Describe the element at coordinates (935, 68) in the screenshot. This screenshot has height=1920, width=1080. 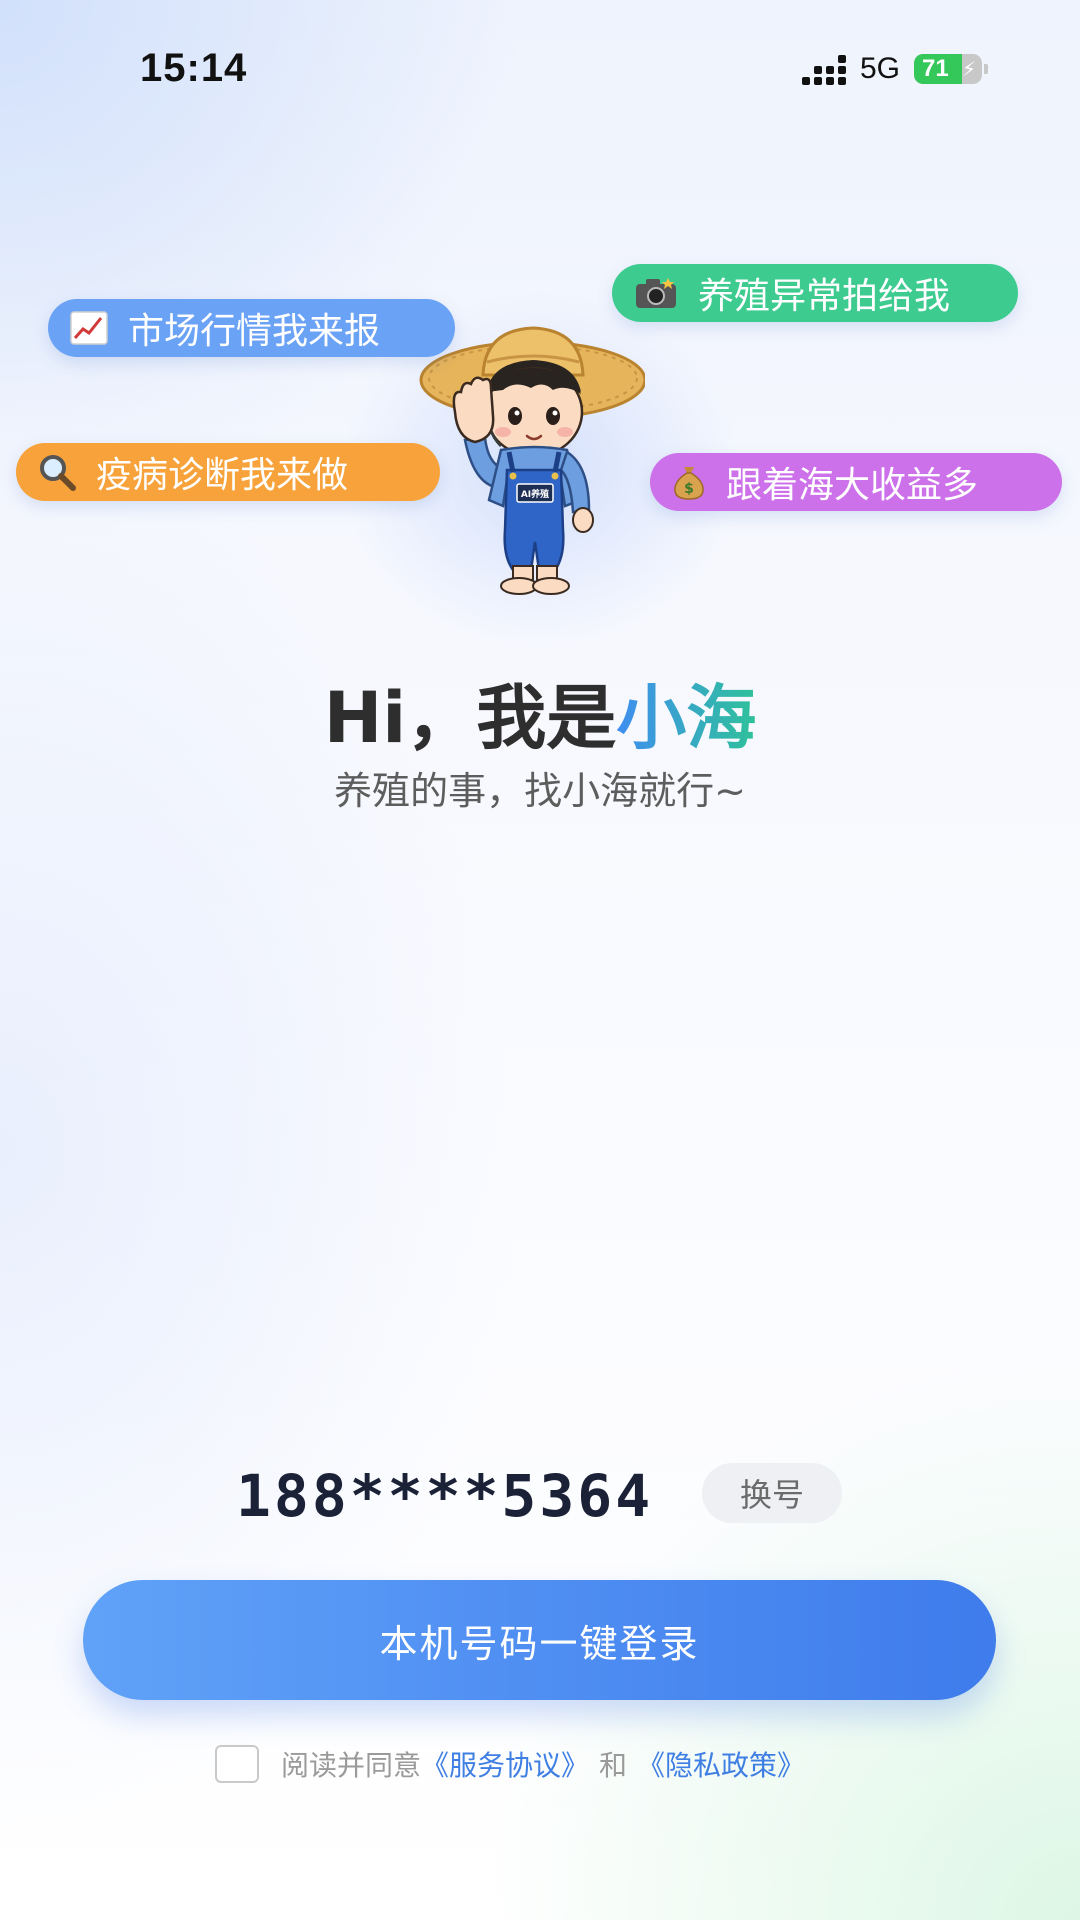
I see `battery-percent: 71` at that location.